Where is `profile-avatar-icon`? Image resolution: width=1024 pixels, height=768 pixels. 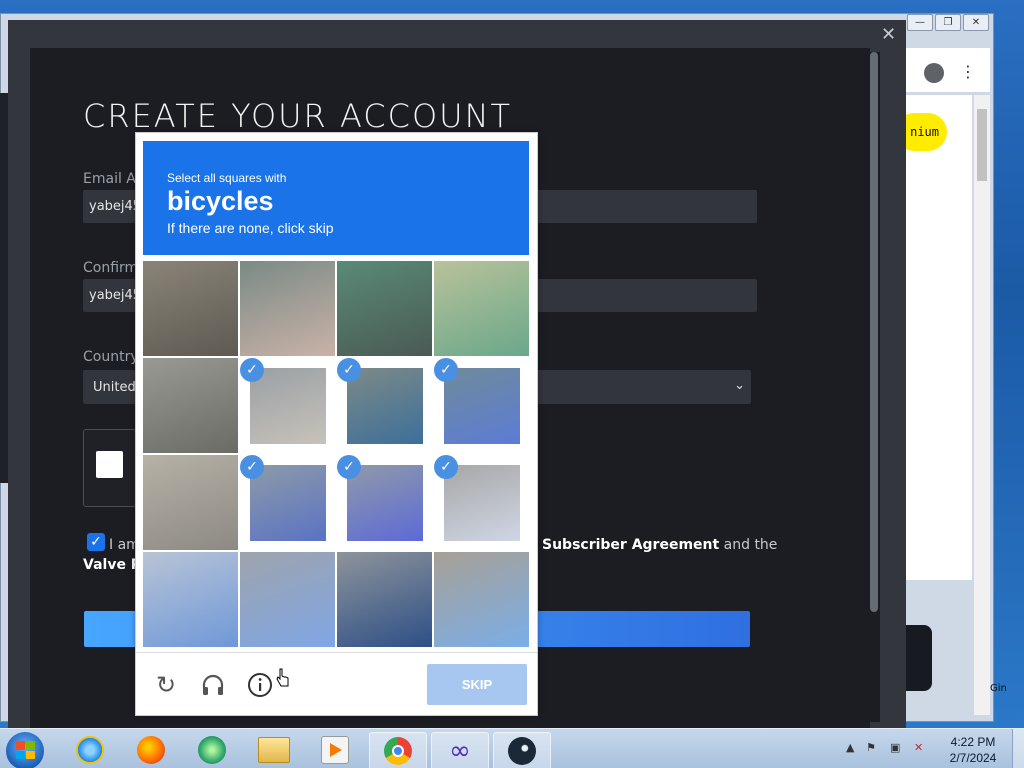 profile-avatar-icon is located at coordinates (934, 73).